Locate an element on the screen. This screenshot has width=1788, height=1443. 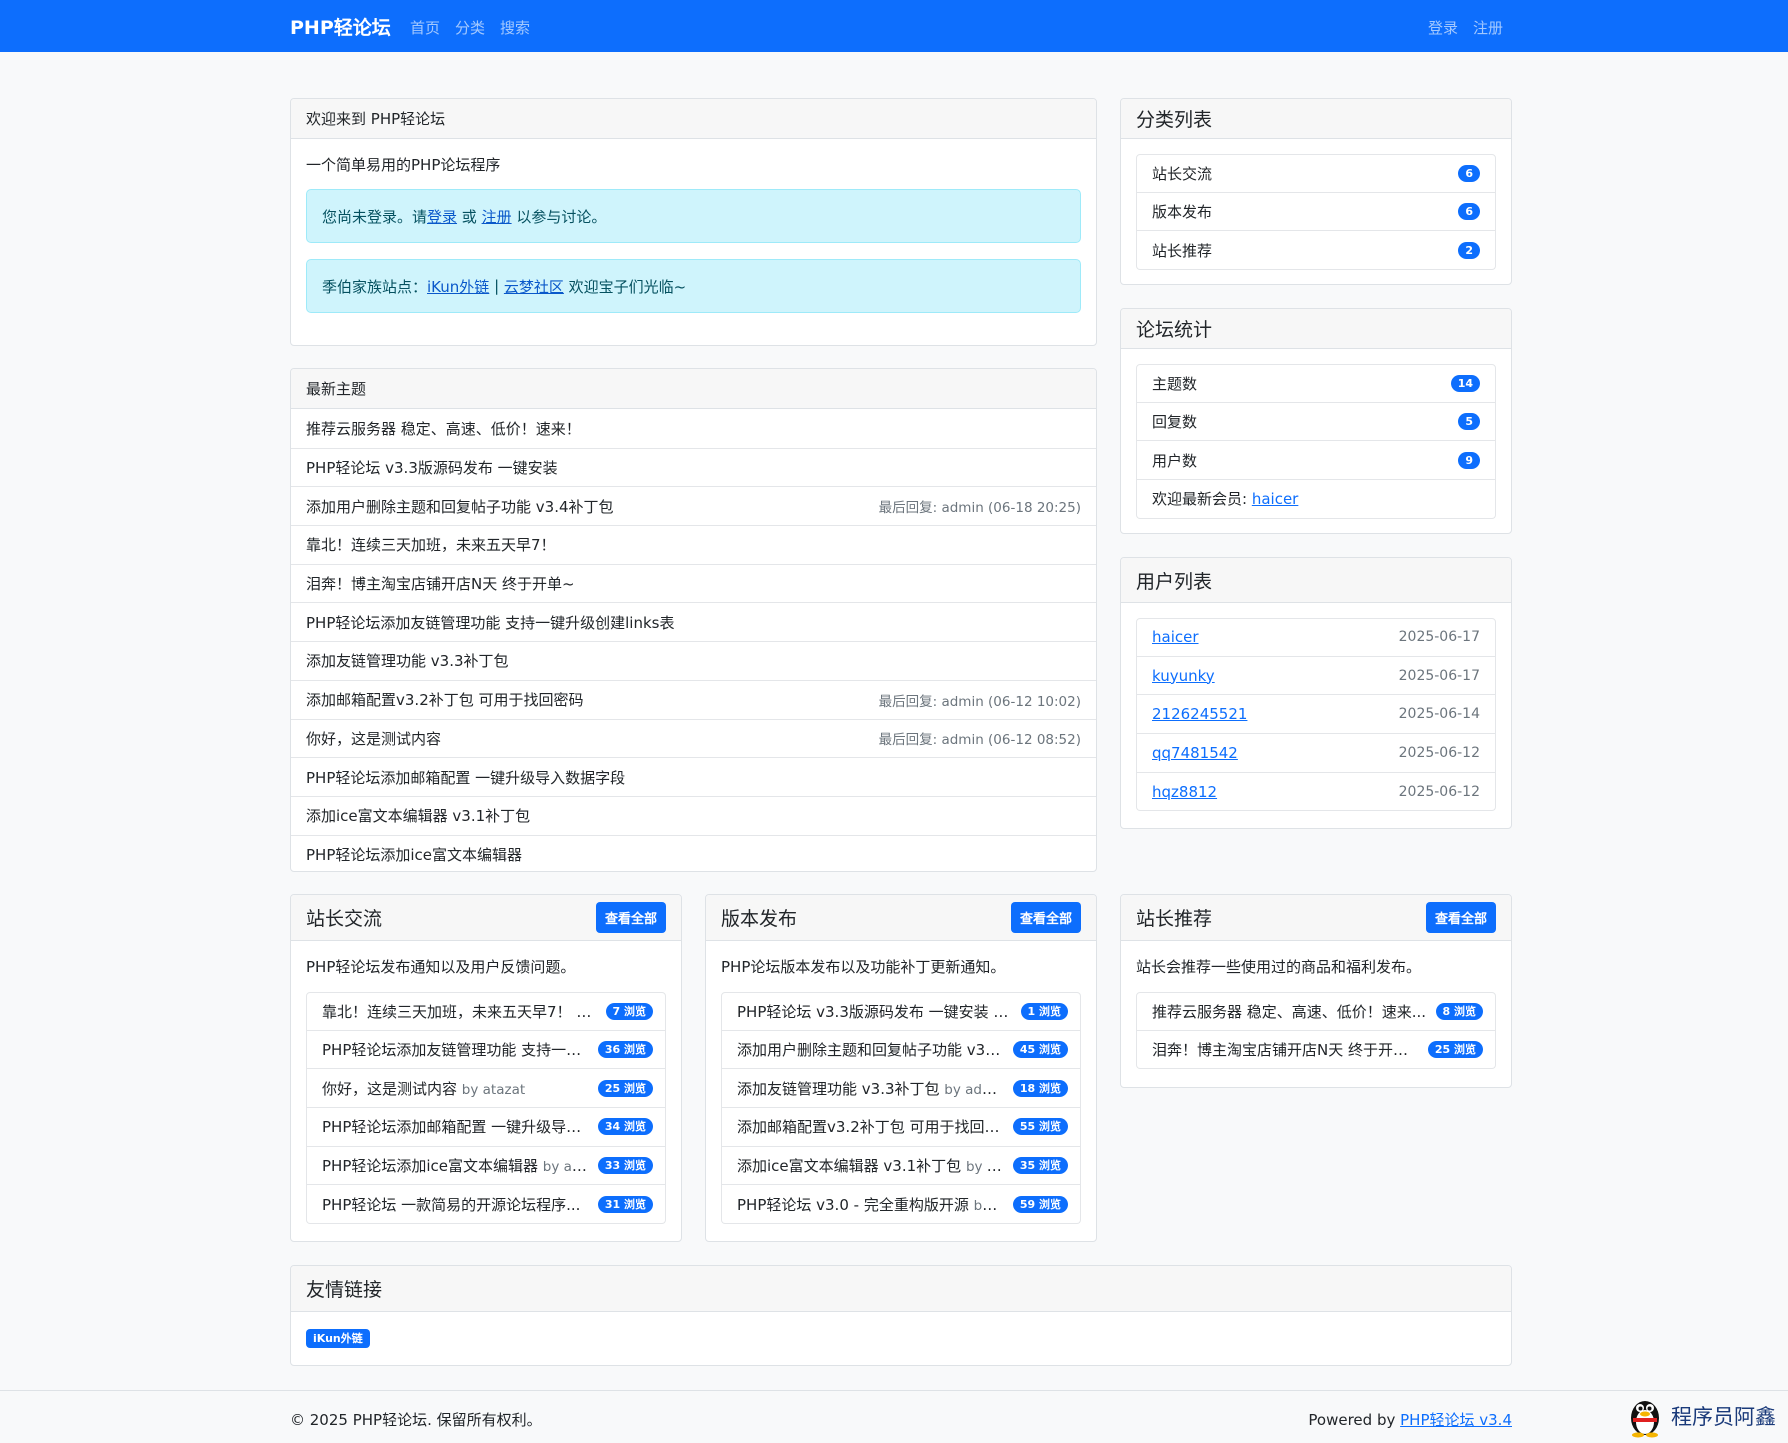
category-count-badge: 6 is located at coordinates (1469, 212).